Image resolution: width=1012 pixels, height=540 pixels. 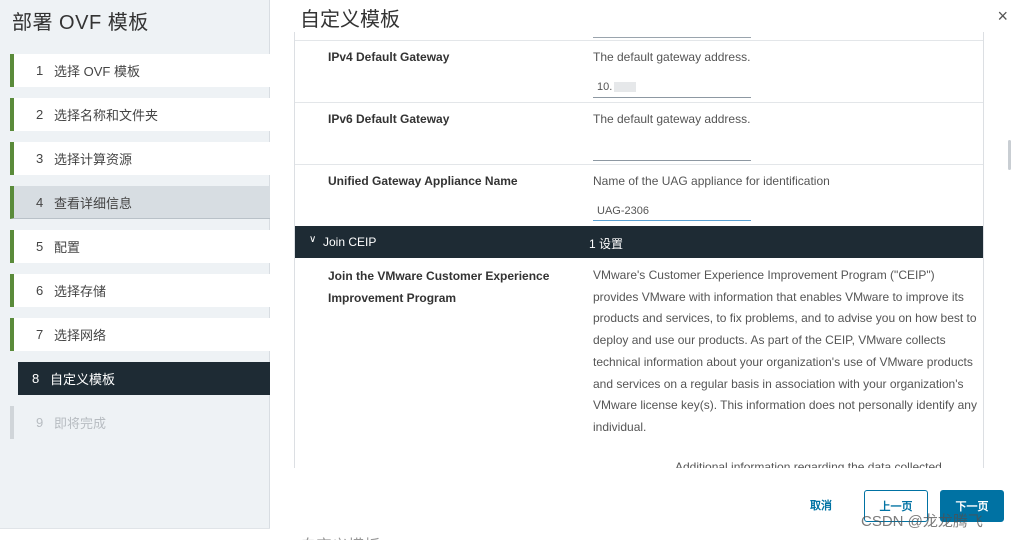 What do you see at coordinates (93, 159) in the screenshot?
I see `step-label: 选择计算资源` at bounding box center [93, 159].